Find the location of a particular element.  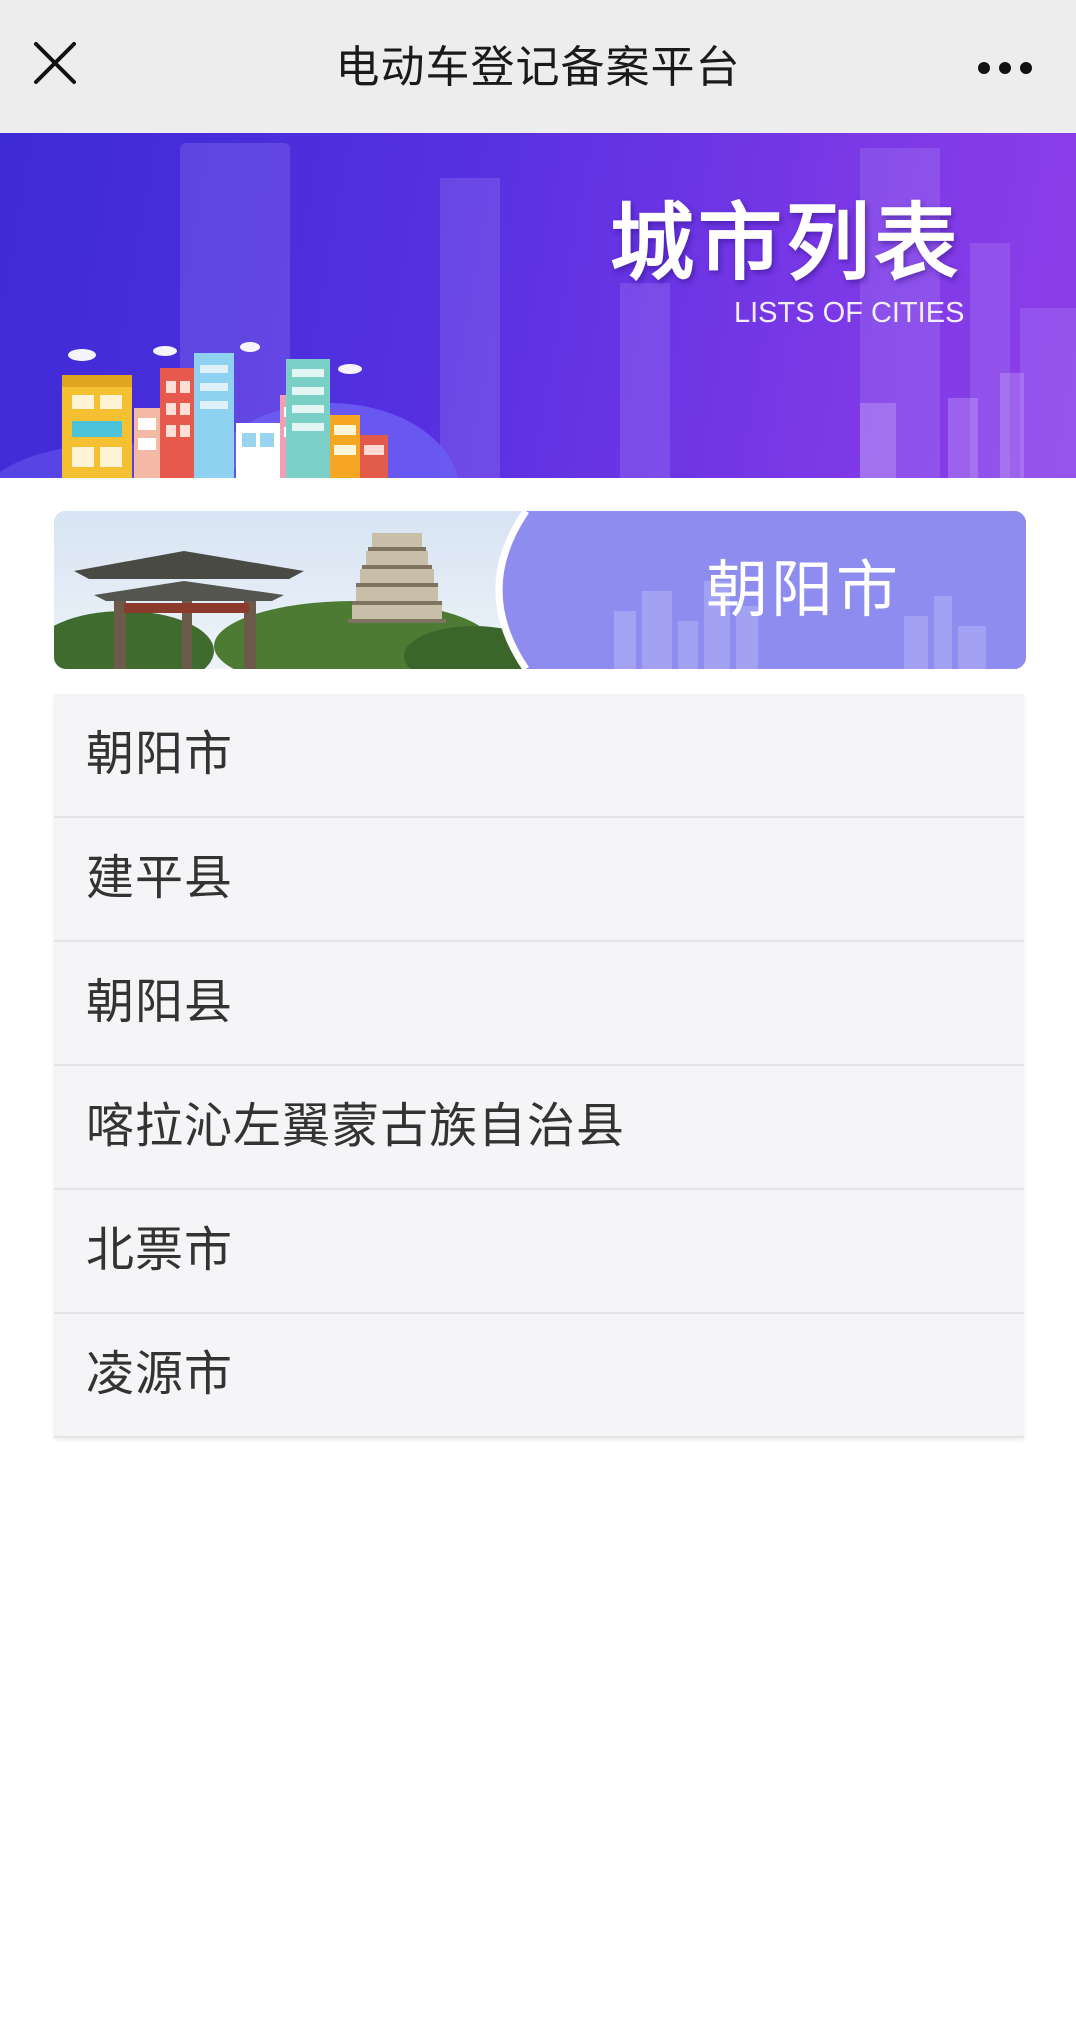

list-item: 喀拉沁左翼蒙古族自治县 is located at coordinates (539, 1128).